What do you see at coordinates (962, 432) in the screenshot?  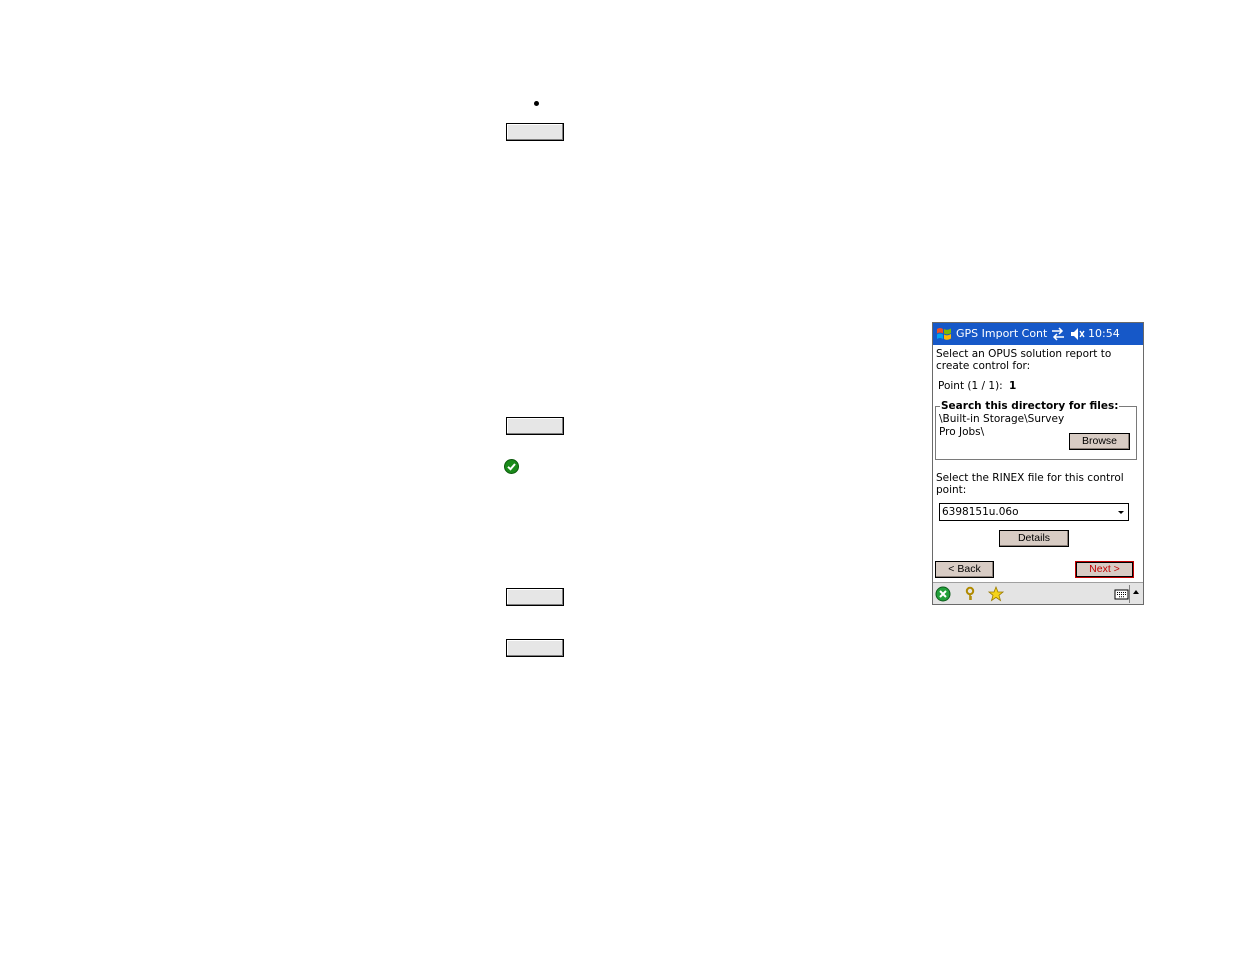 I see `search-path-line-2: Pro Jobs\` at bounding box center [962, 432].